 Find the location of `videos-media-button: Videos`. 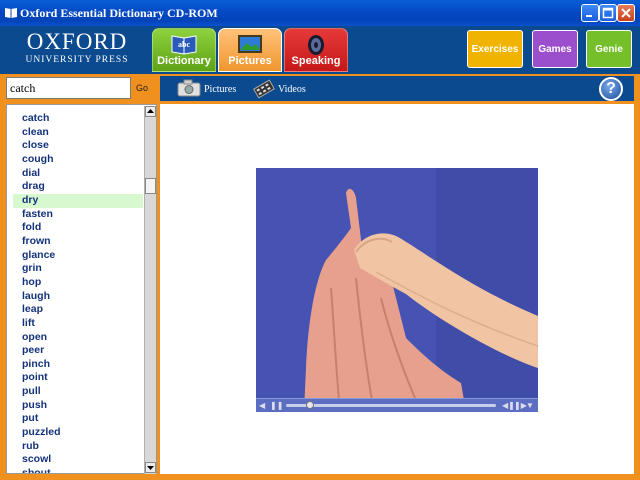

videos-media-button: Videos is located at coordinates (282, 89).